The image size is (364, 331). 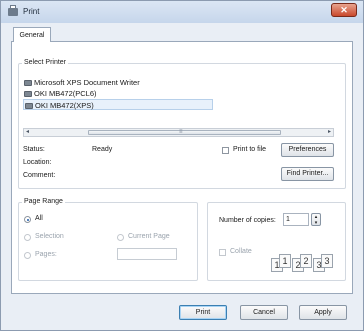 I want to click on printer-name: Microsoft XPS Document Writer, so click(x=87, y=82).